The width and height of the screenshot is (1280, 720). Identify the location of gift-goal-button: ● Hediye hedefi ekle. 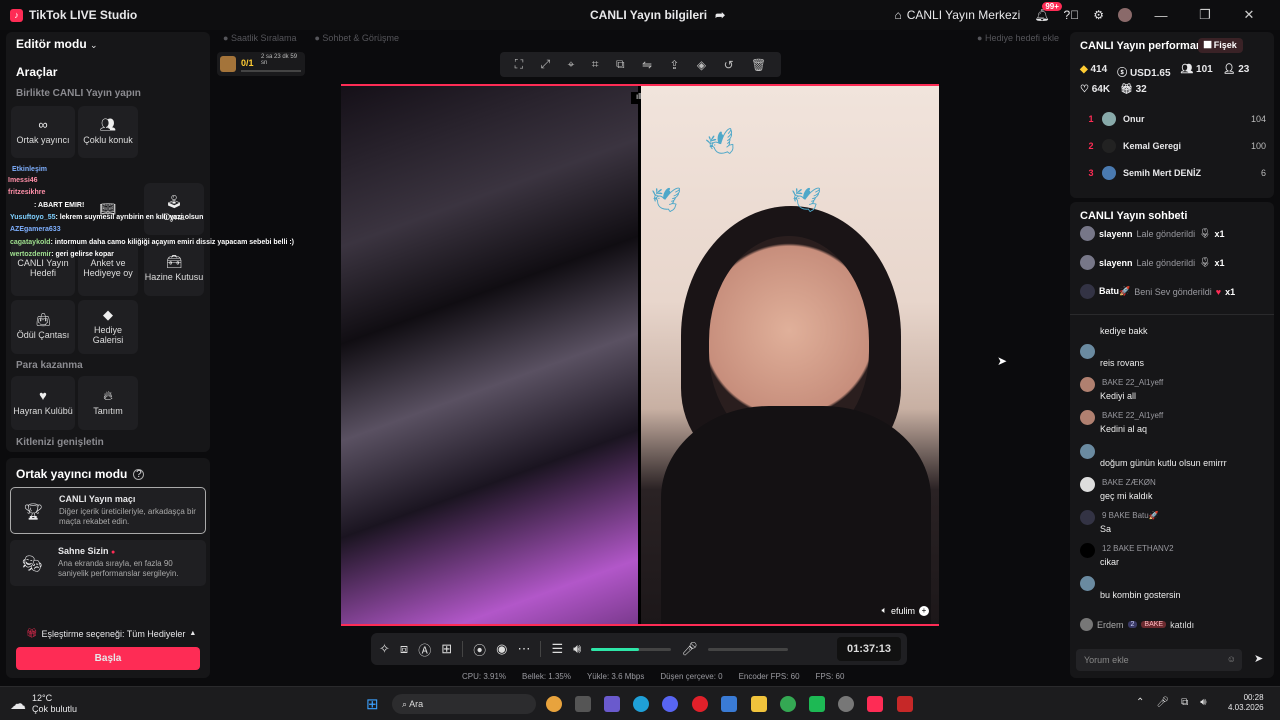
(1018, 38).